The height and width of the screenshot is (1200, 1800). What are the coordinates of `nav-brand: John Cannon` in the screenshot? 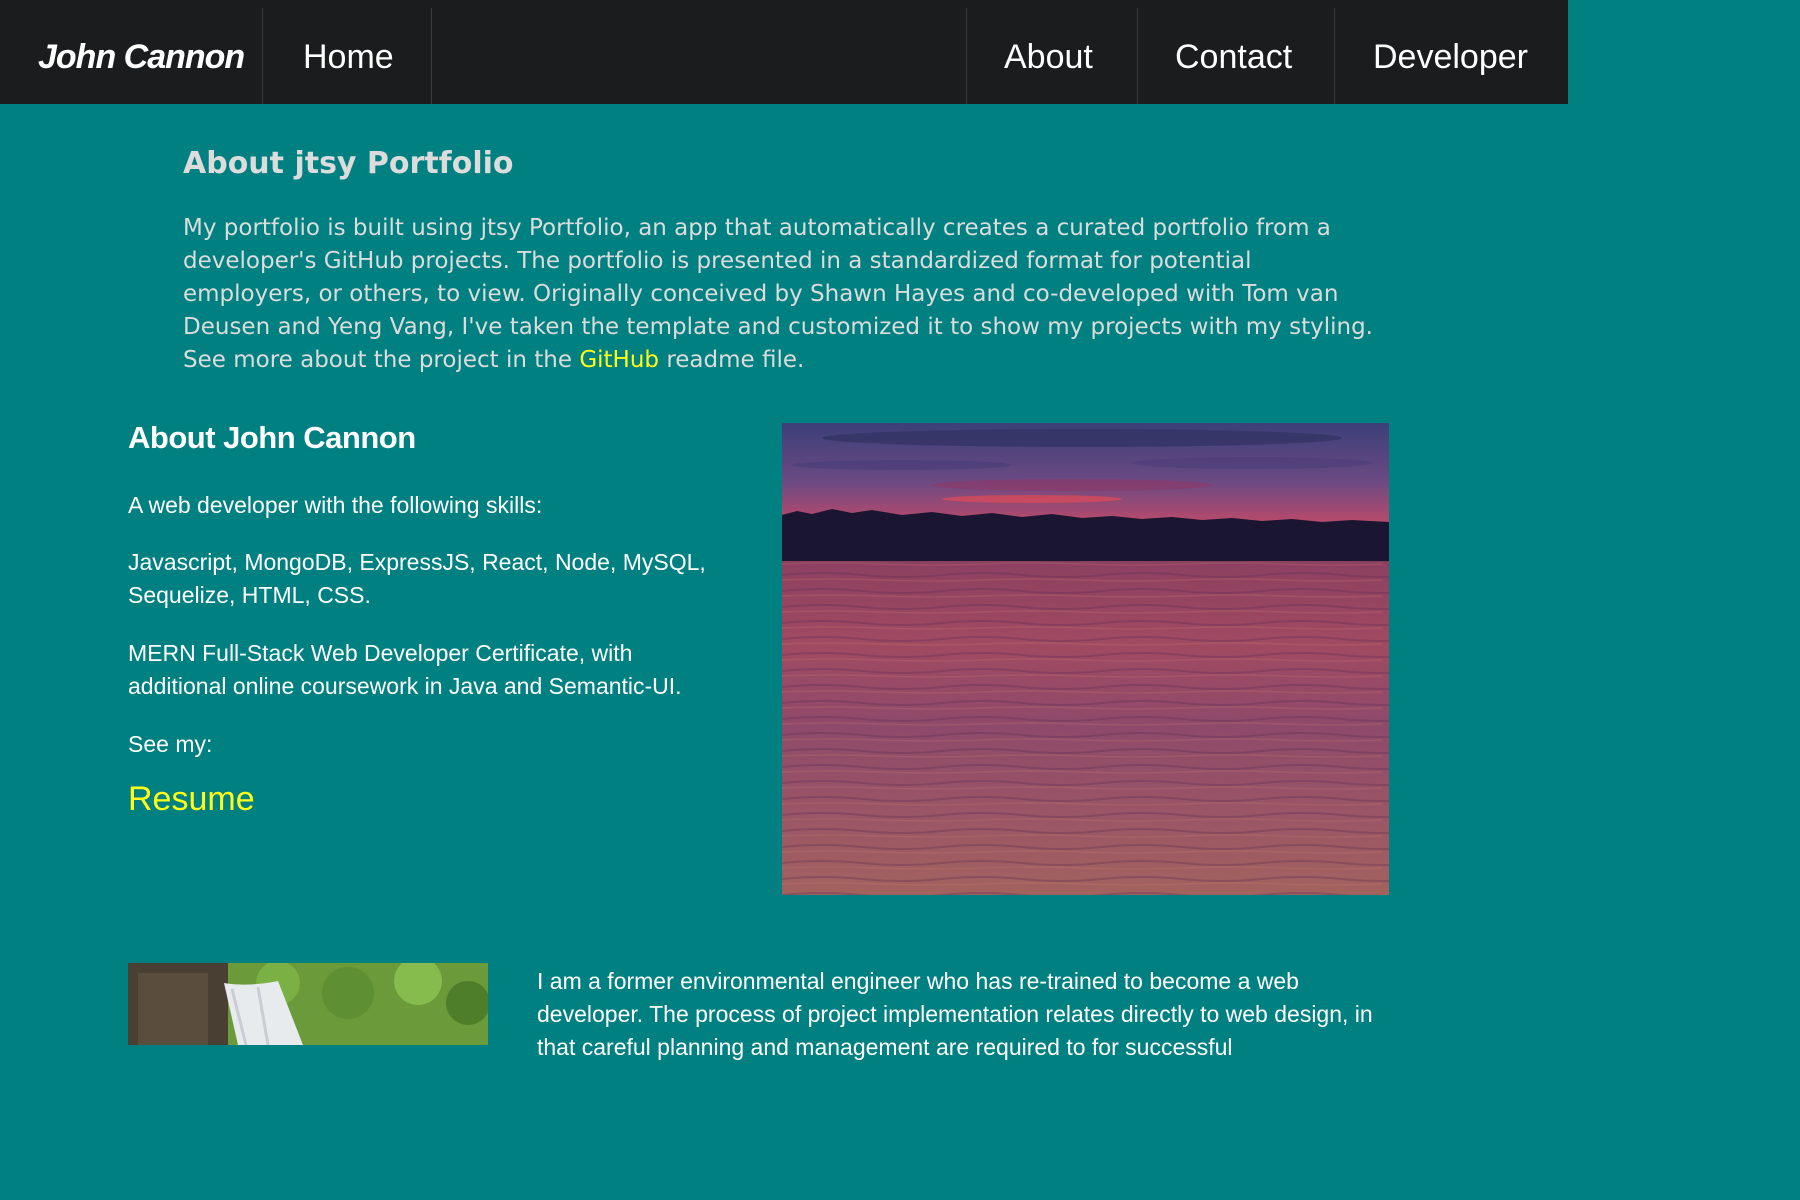 It's located at (141, 52).